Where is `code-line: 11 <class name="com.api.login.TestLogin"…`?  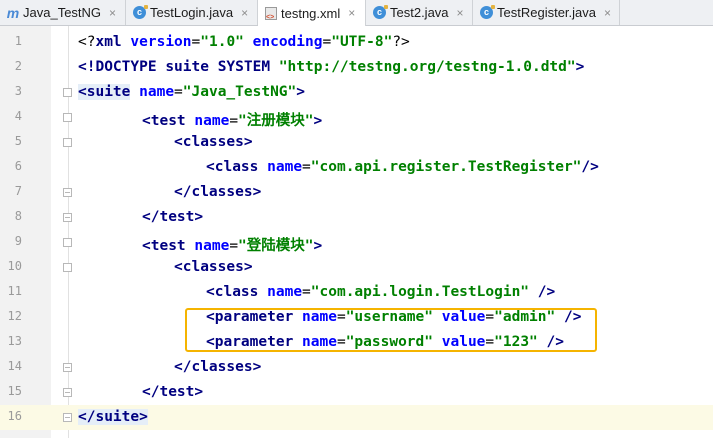
code-line: 11 <class name="com.api.login.TestLogin"… is located at coordinates (356, 292).